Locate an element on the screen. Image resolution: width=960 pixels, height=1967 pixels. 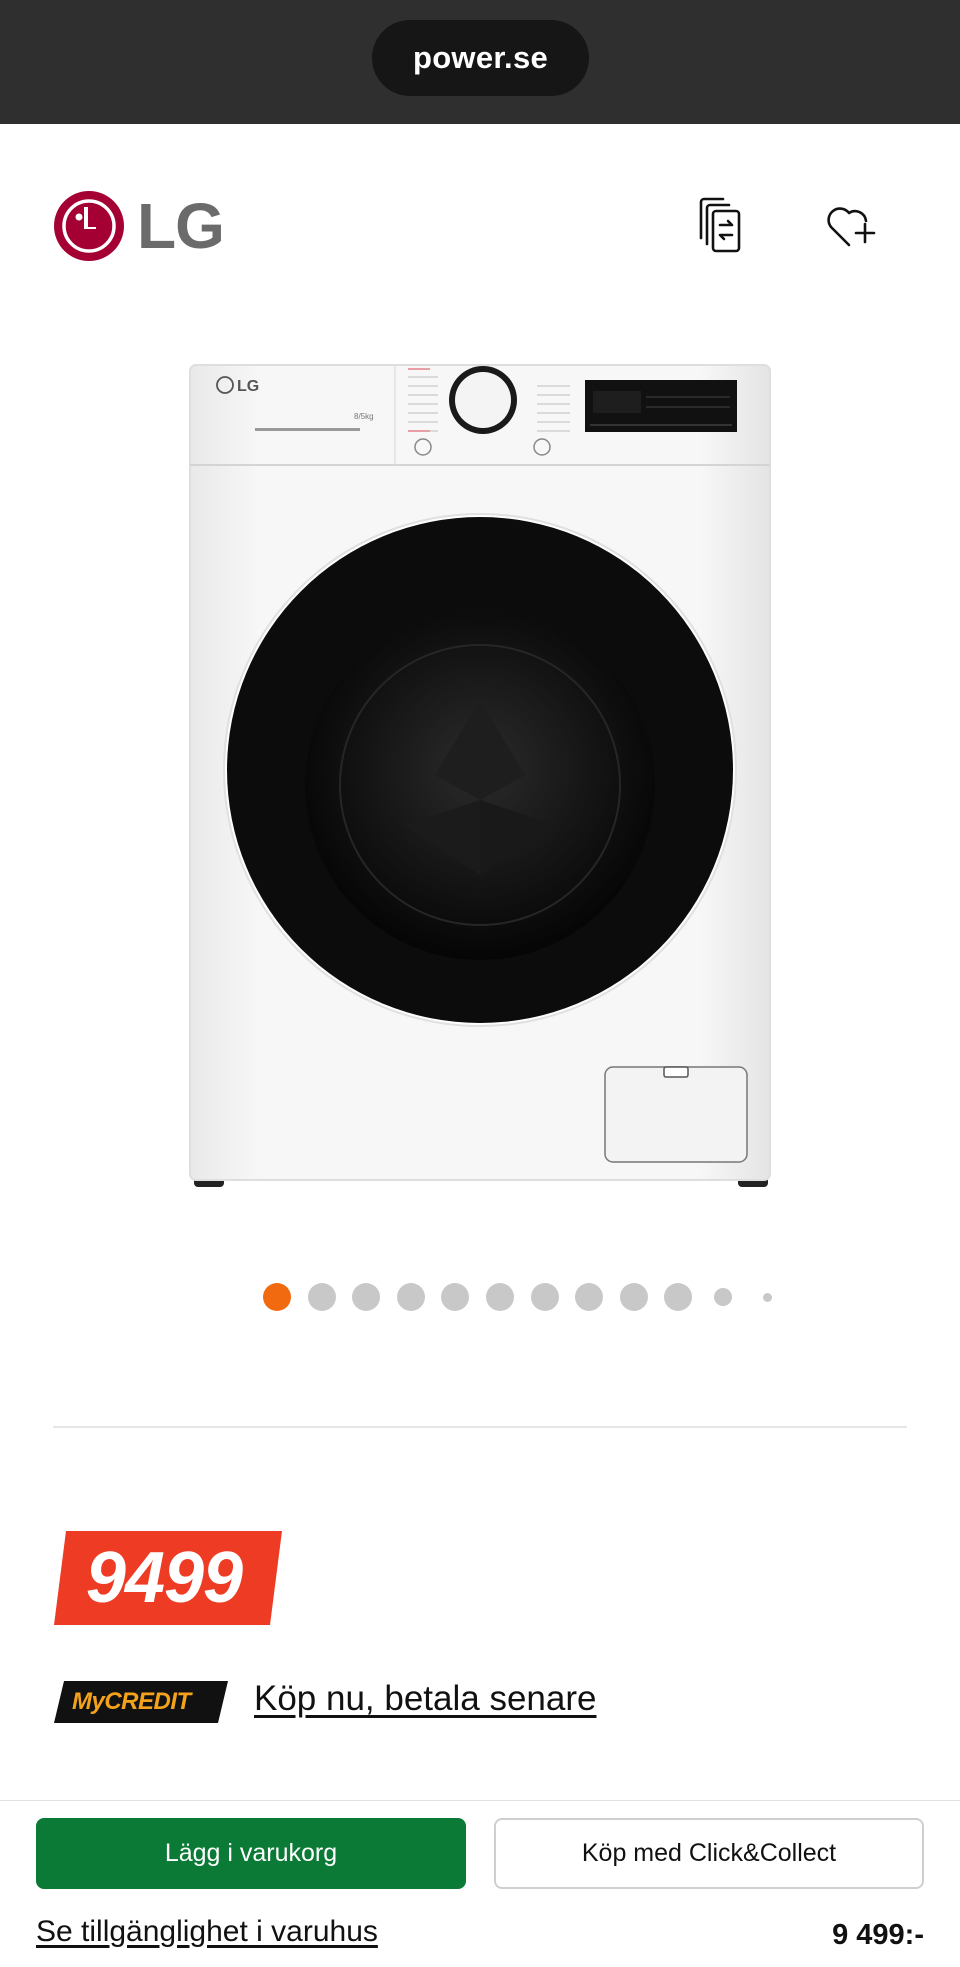
mycredit-logo-text: MyCREDIT is located at coordinates (131, 1701).